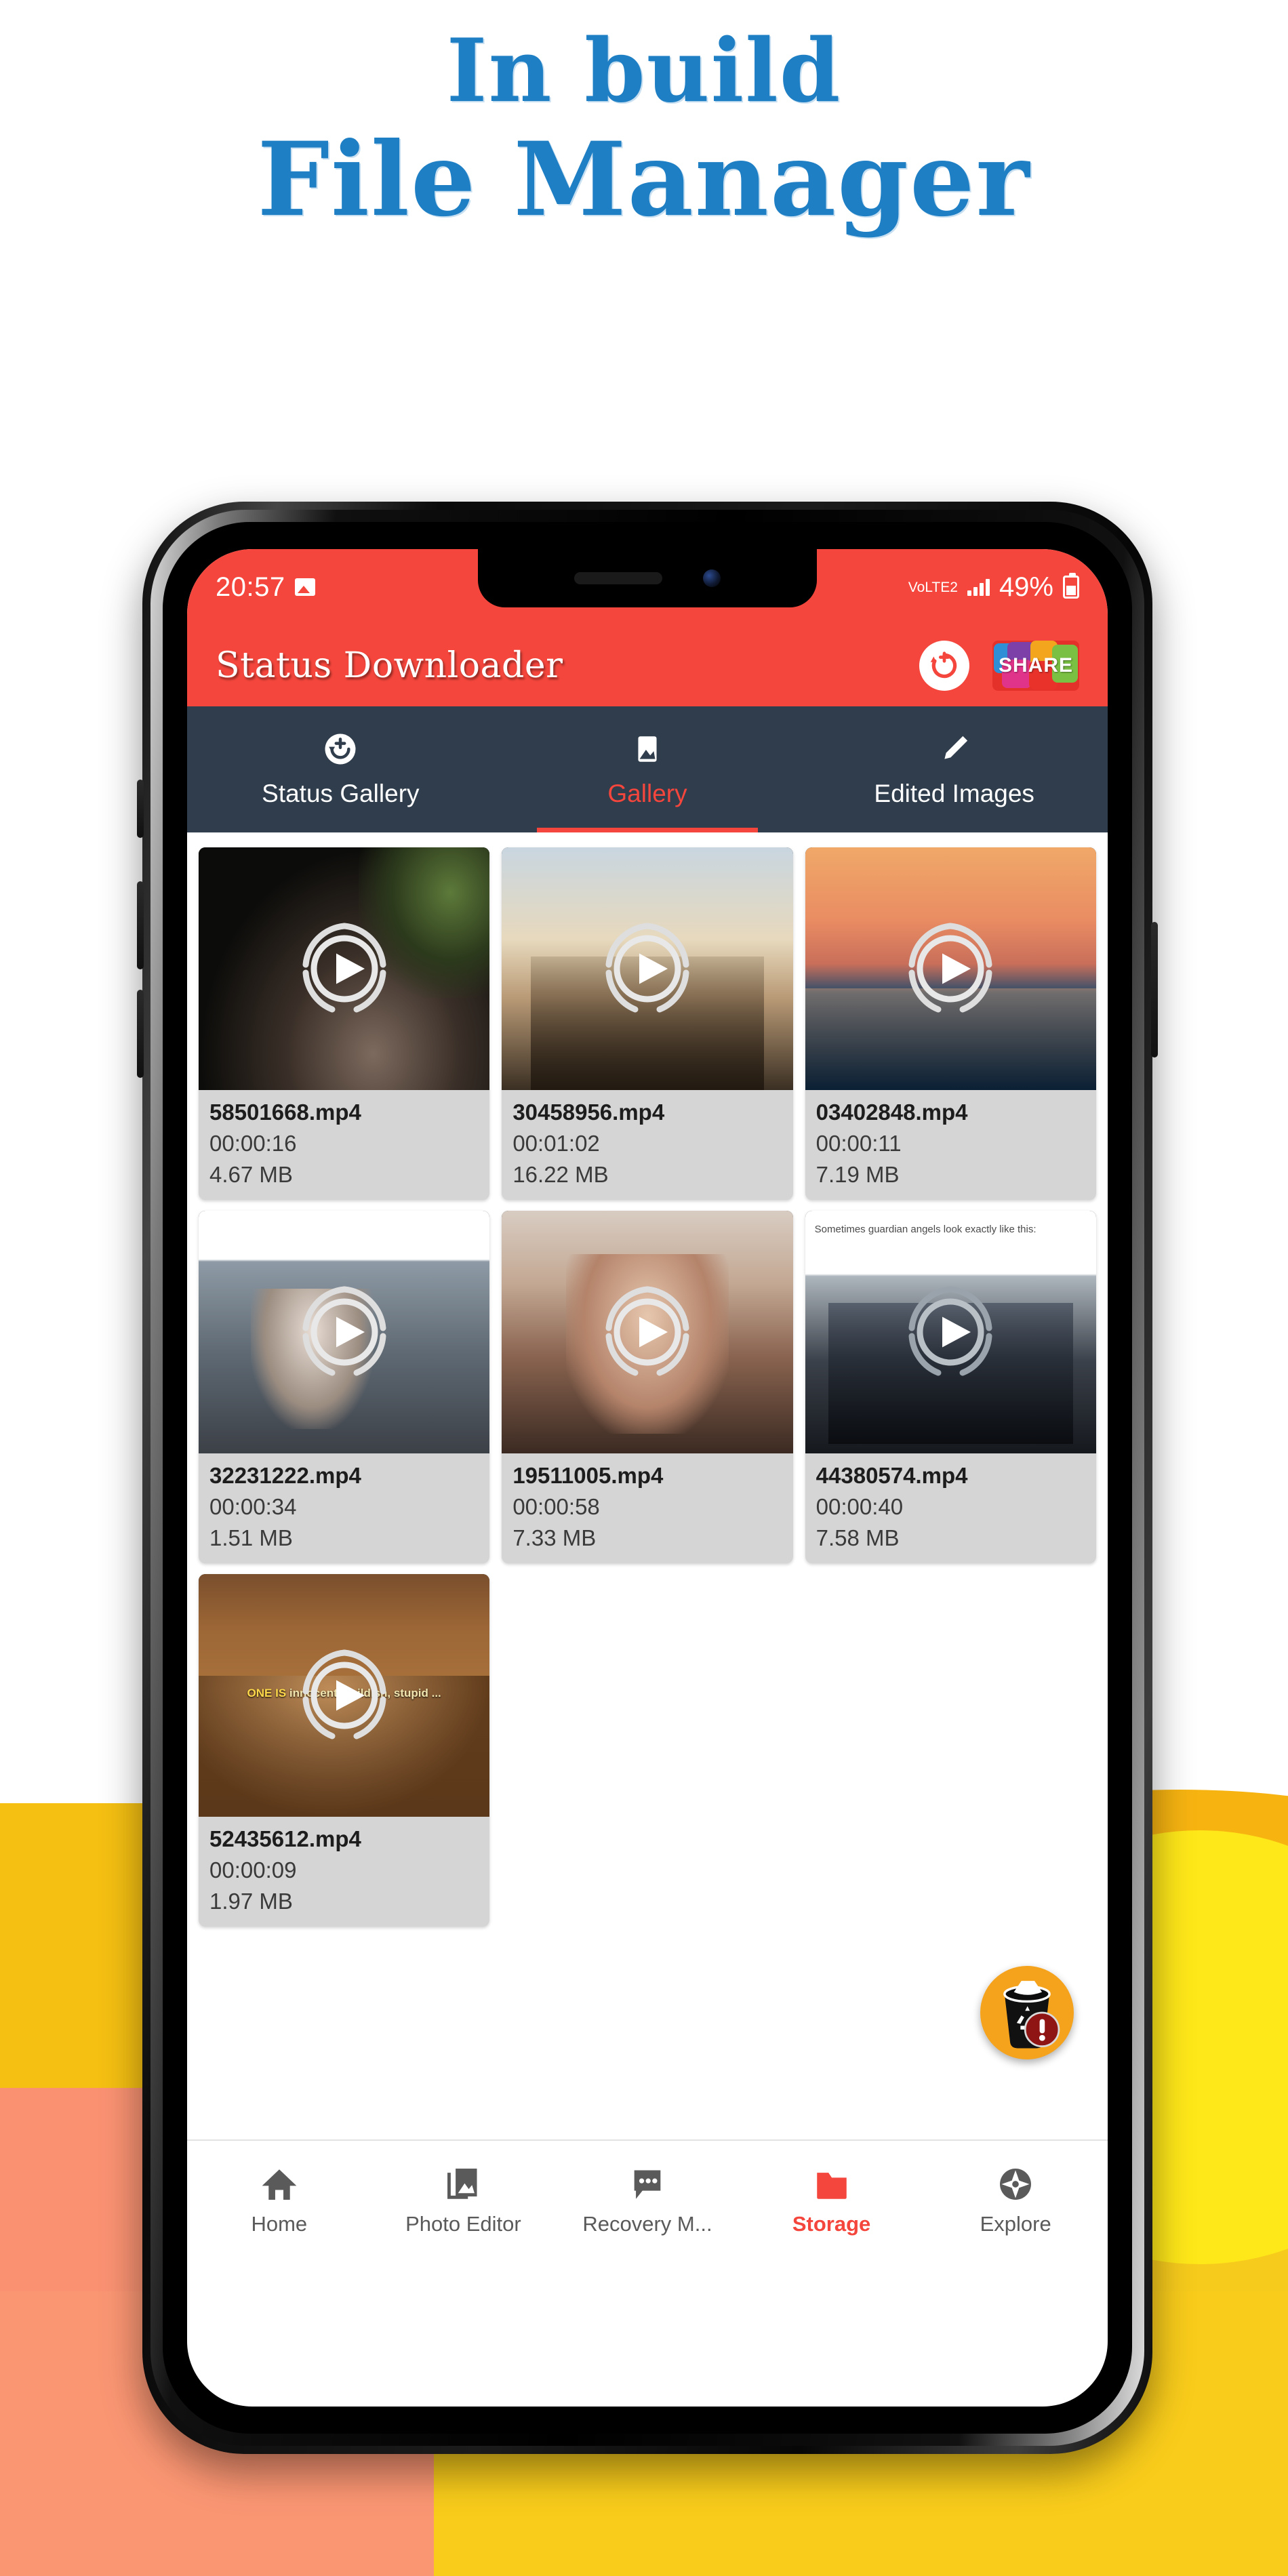 Image resolution: width=1288 pixels, height=2576 pixels. I want to click on share-button: SHARE, so click(1035, 666).